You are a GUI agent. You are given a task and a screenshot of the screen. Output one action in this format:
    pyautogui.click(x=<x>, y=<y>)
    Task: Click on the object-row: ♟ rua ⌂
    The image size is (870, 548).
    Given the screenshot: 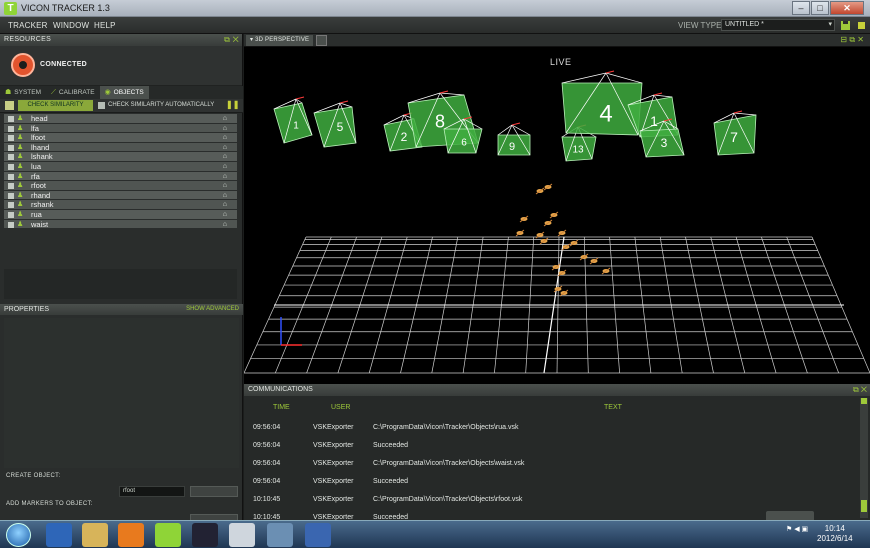 What is the action you would take?
    pyautogui.click(x=120, y=214)
    